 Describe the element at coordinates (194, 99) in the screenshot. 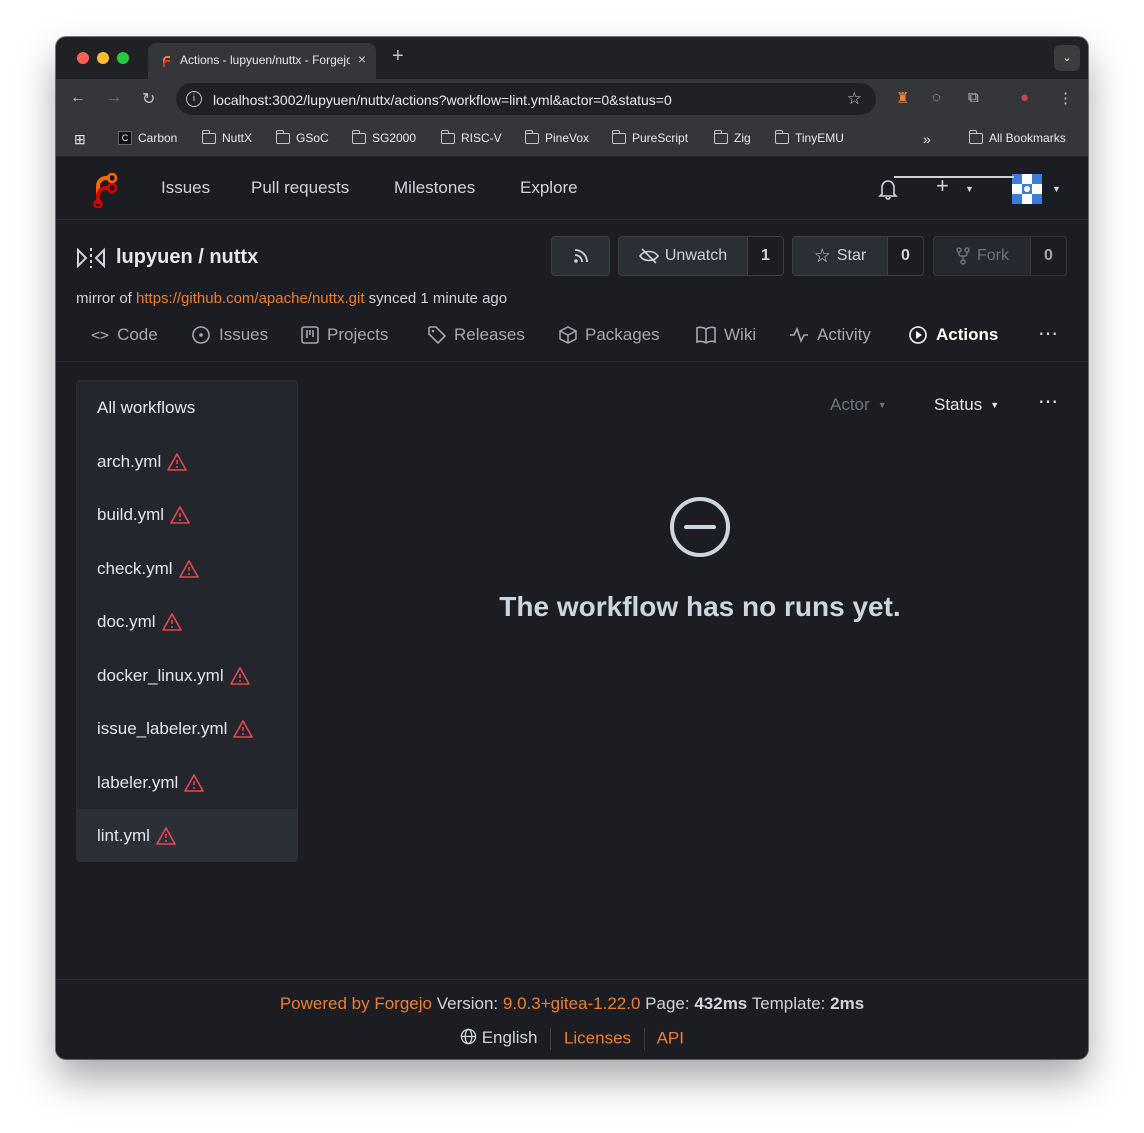

I see `site-info-icon: i` at that location.